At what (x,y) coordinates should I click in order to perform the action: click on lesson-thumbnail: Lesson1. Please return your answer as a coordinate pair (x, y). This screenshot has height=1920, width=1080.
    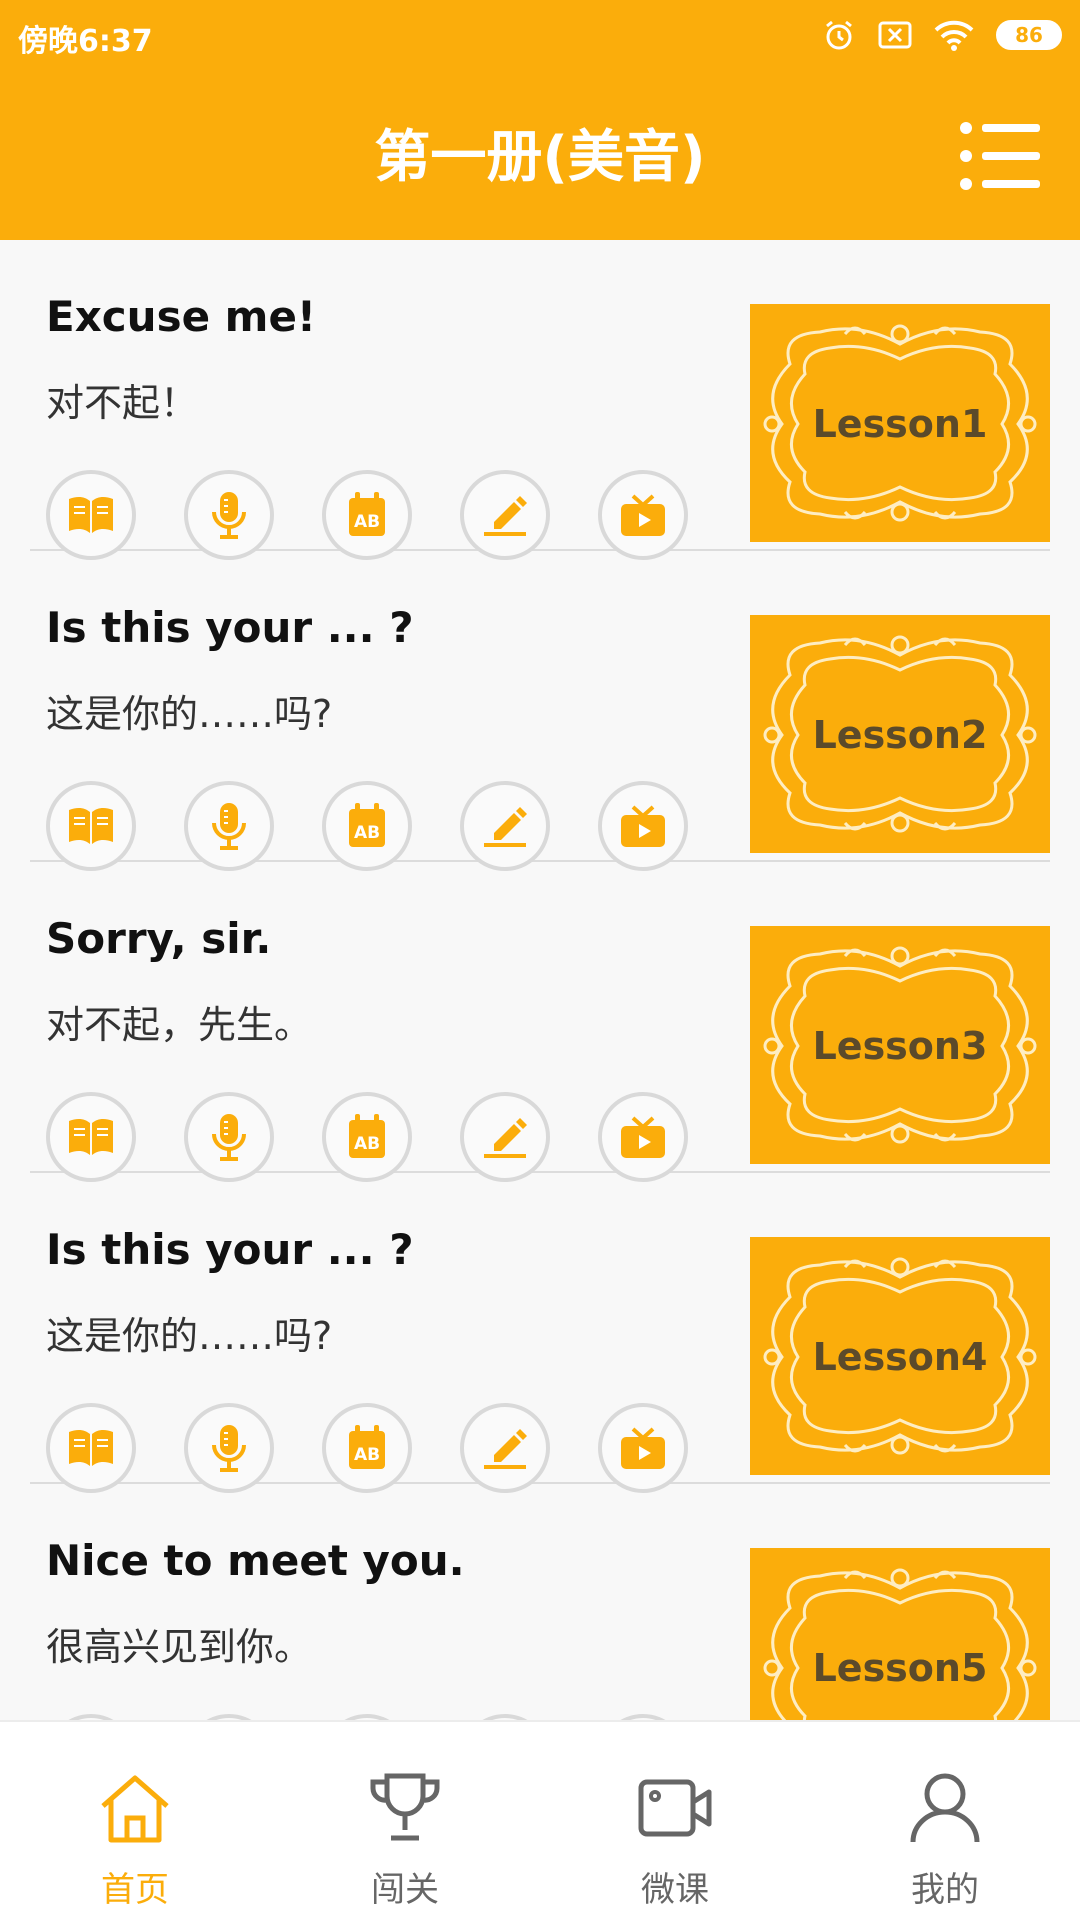
    Looking at the image, I should click on (900, 423).